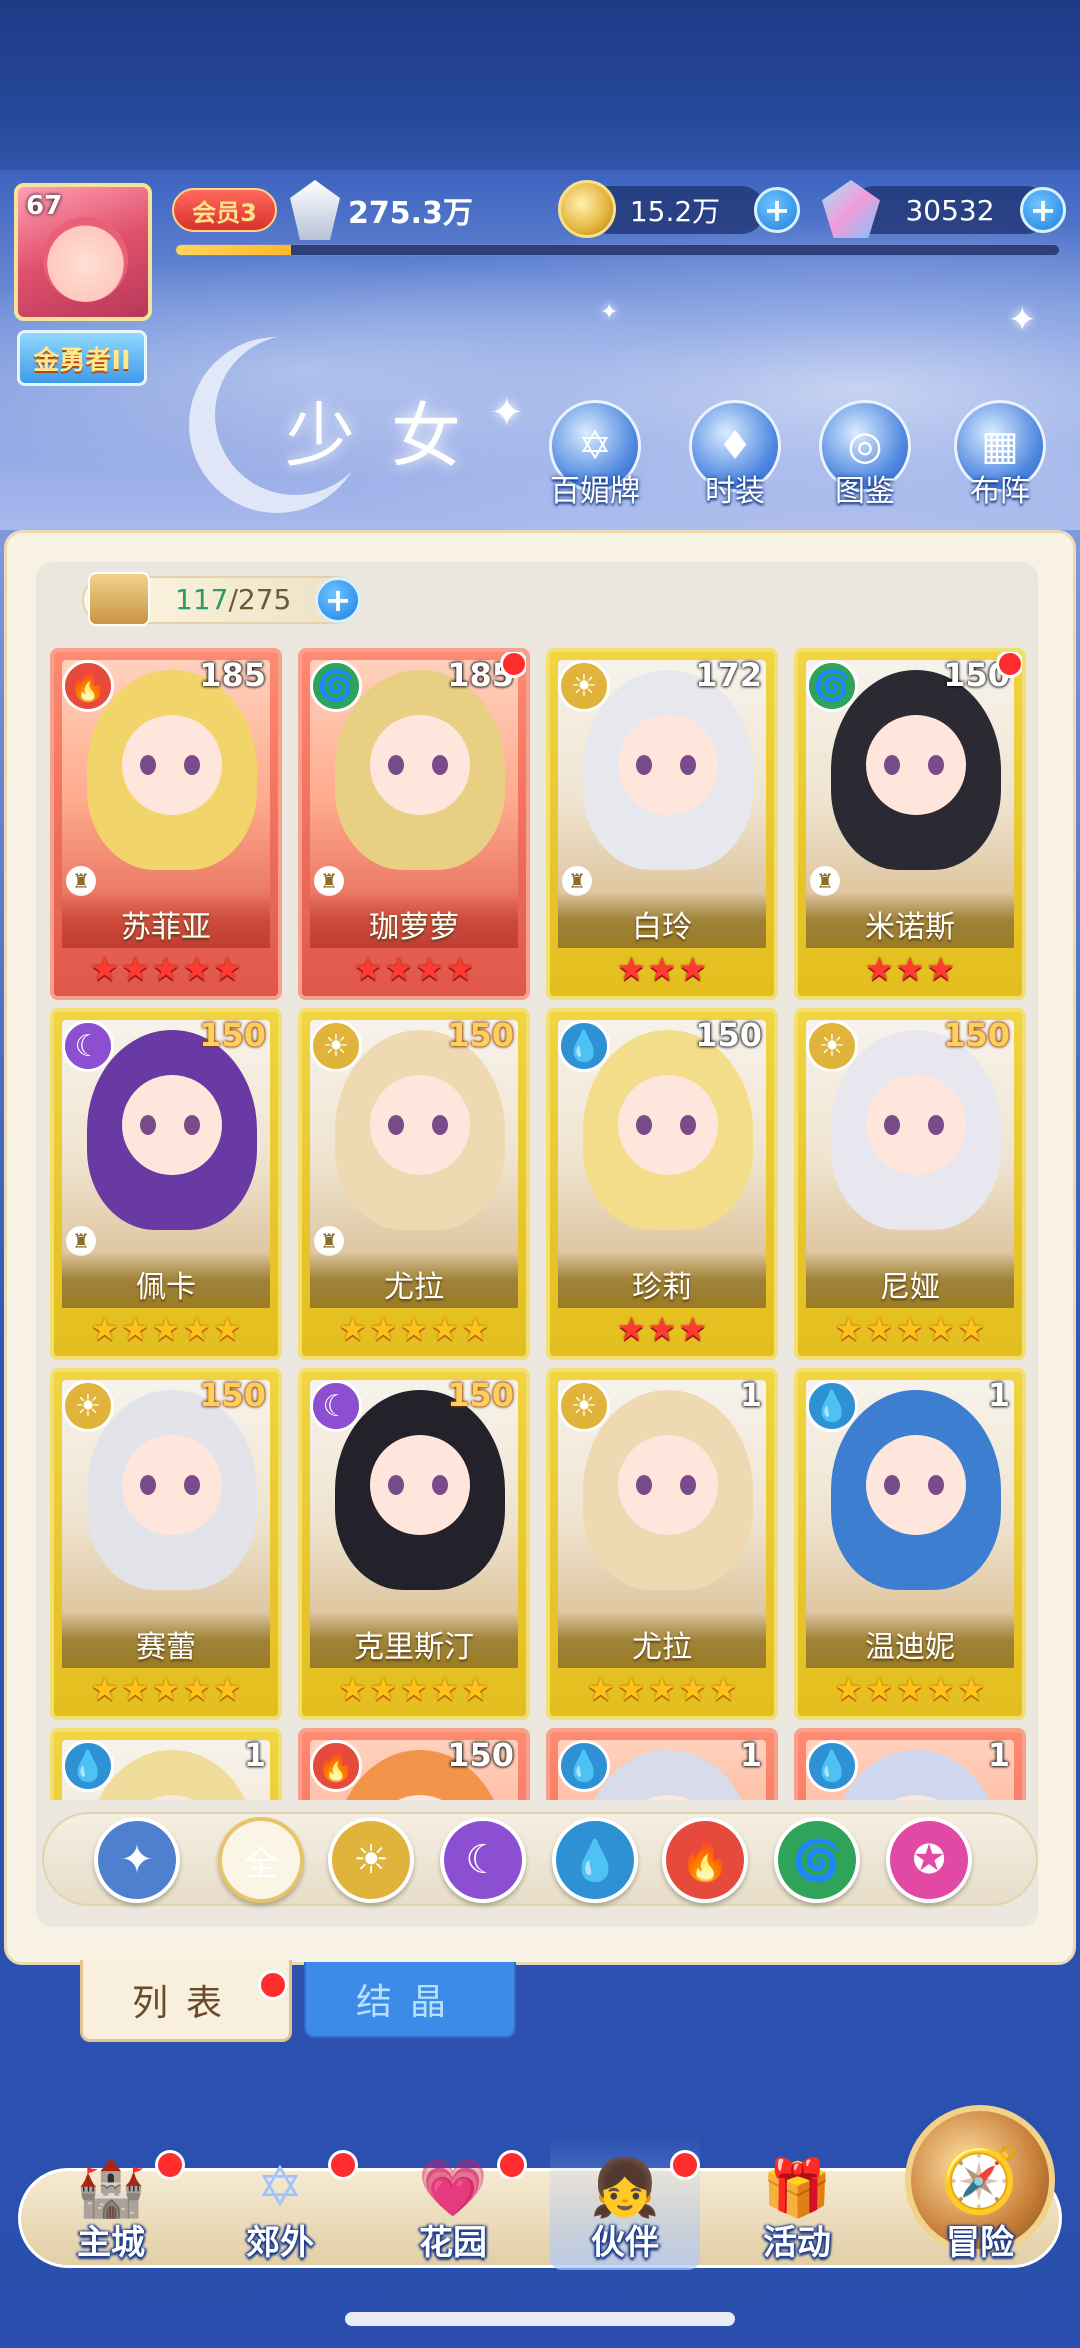 The image size is (1080, 2348). What do you see at coordinates (166, 824) in the screenshot?
I see `partner-card: 🔥 185 ♜ 苏菲亚 ★ ★ ★ ★ ★` at bounding box center [166, 824].